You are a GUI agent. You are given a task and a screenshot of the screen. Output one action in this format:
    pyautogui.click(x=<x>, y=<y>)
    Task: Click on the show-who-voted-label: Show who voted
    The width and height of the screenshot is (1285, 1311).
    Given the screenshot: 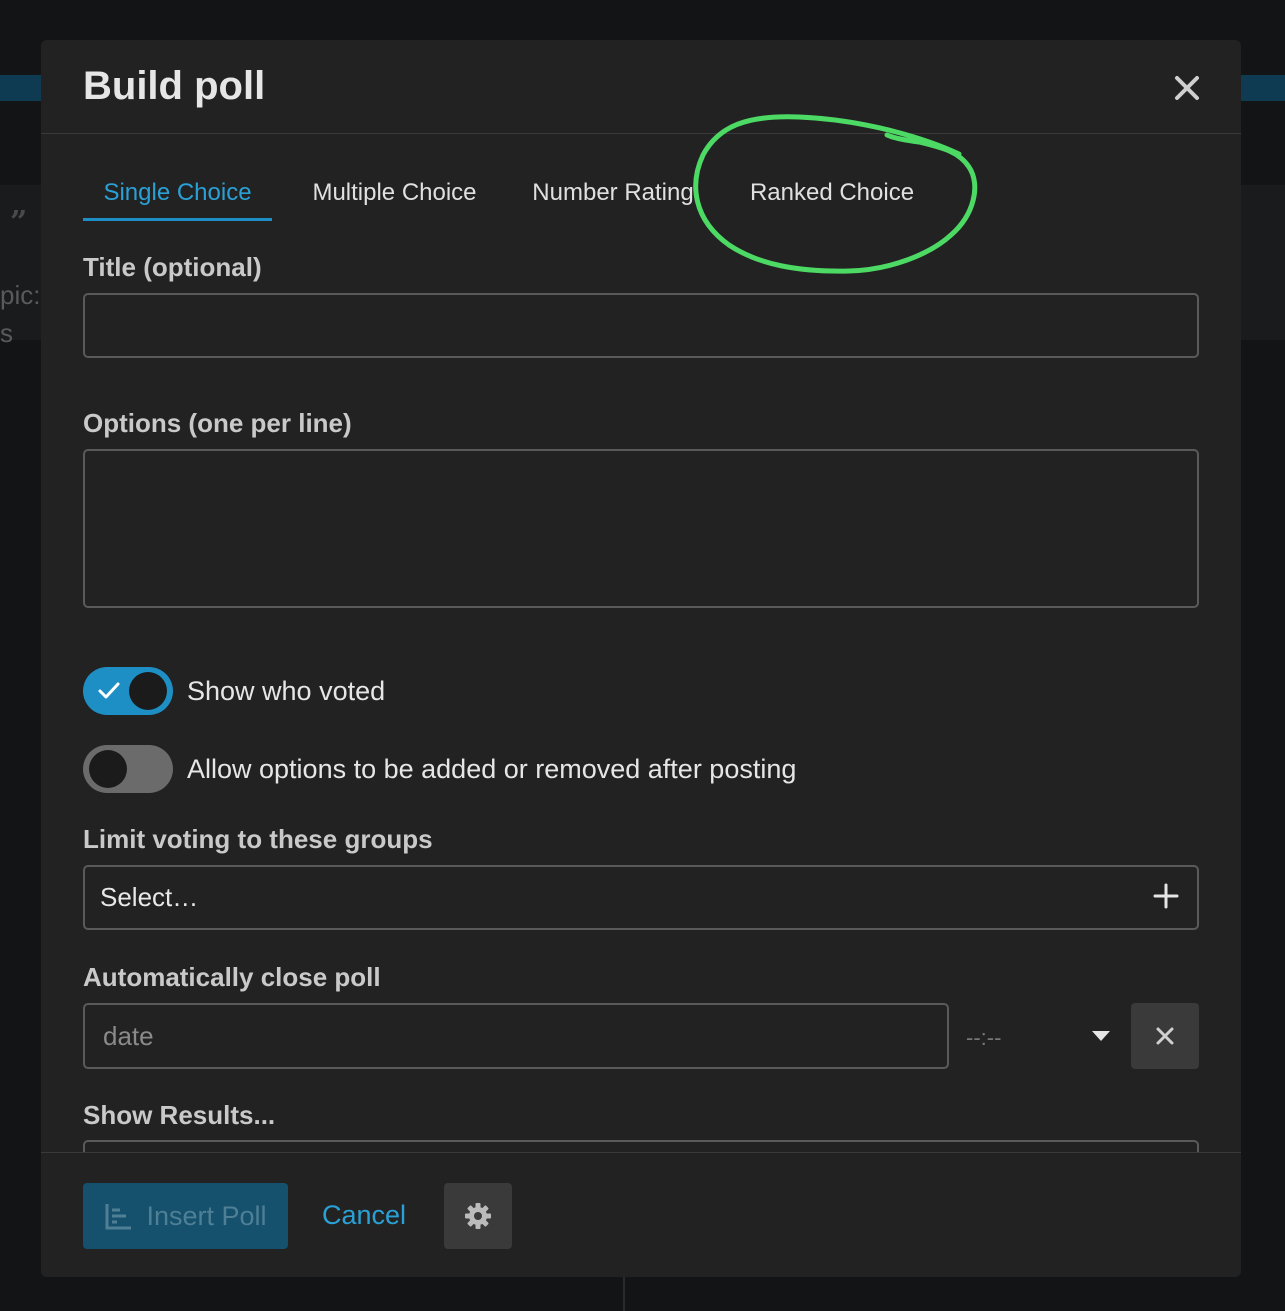 What is the action you would take?
    pyautogui.click(x=286, y=690)
    